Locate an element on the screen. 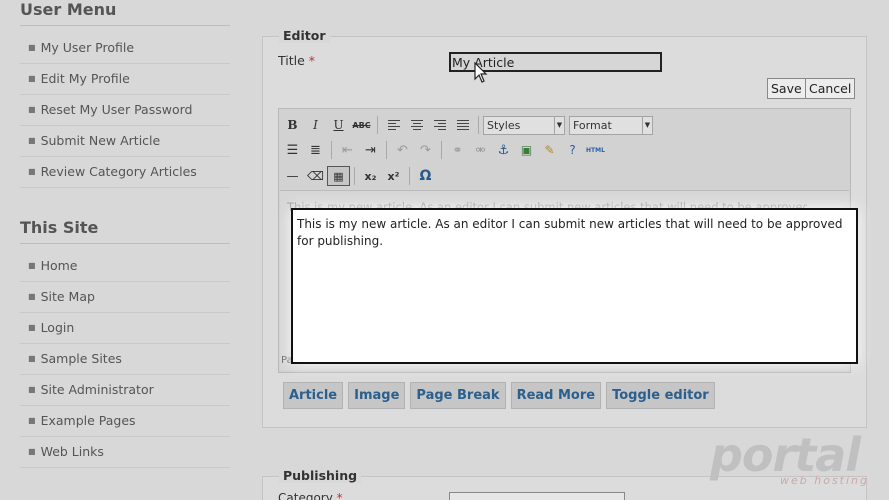  user-menu-title: User Menu is located at coordinates (68, 9).